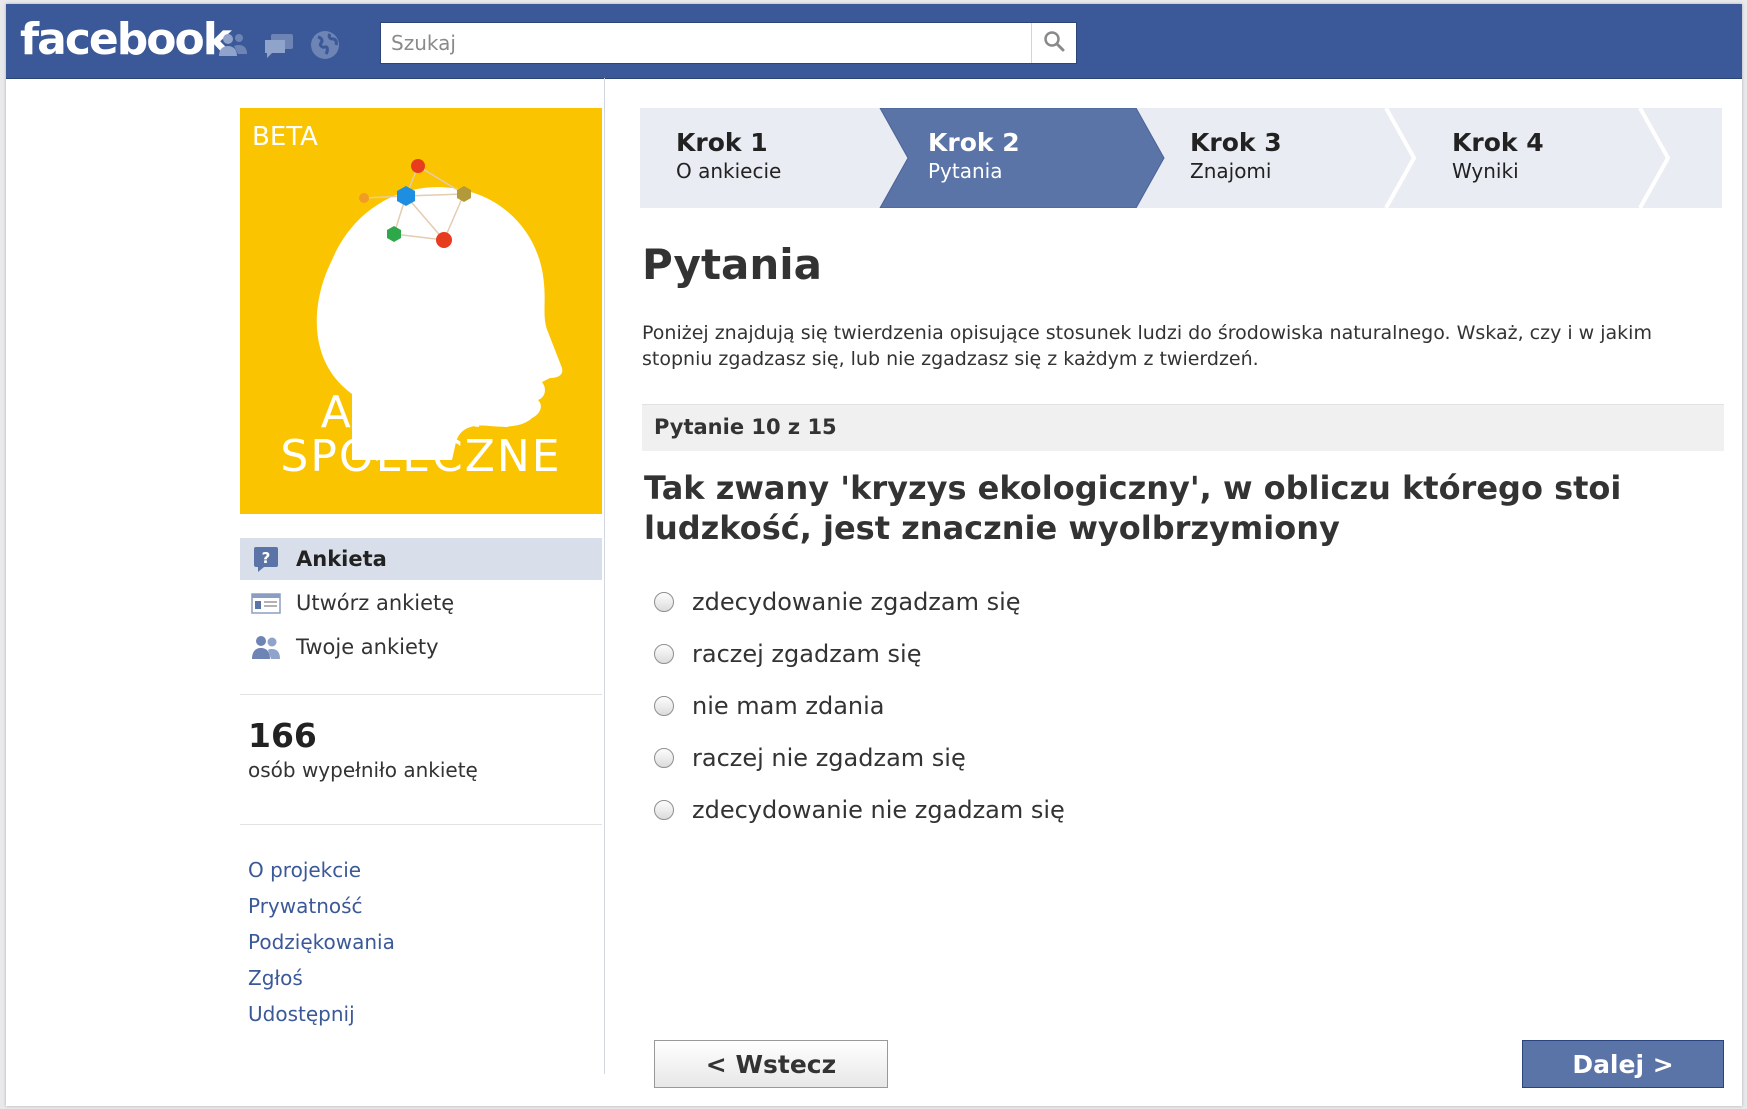 The width and height of the screenshot is (1747, 1109). What do you see at coordinates (321, 978) in the screenshot?
I see `link-report: Zgłoś` at bounding box center [321, 978].